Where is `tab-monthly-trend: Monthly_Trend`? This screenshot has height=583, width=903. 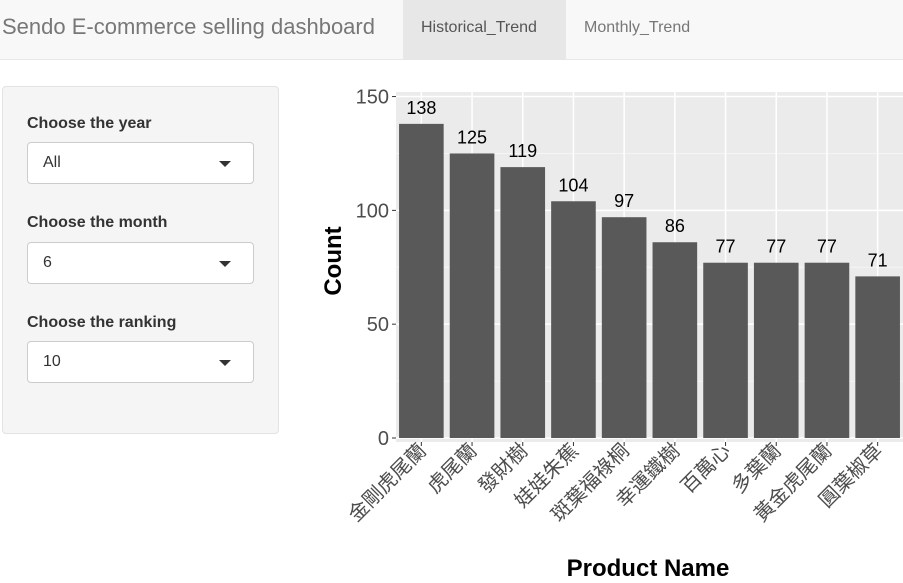
tab-monthly-trend: Monthly_Trend is located at coordinates (637, 29).